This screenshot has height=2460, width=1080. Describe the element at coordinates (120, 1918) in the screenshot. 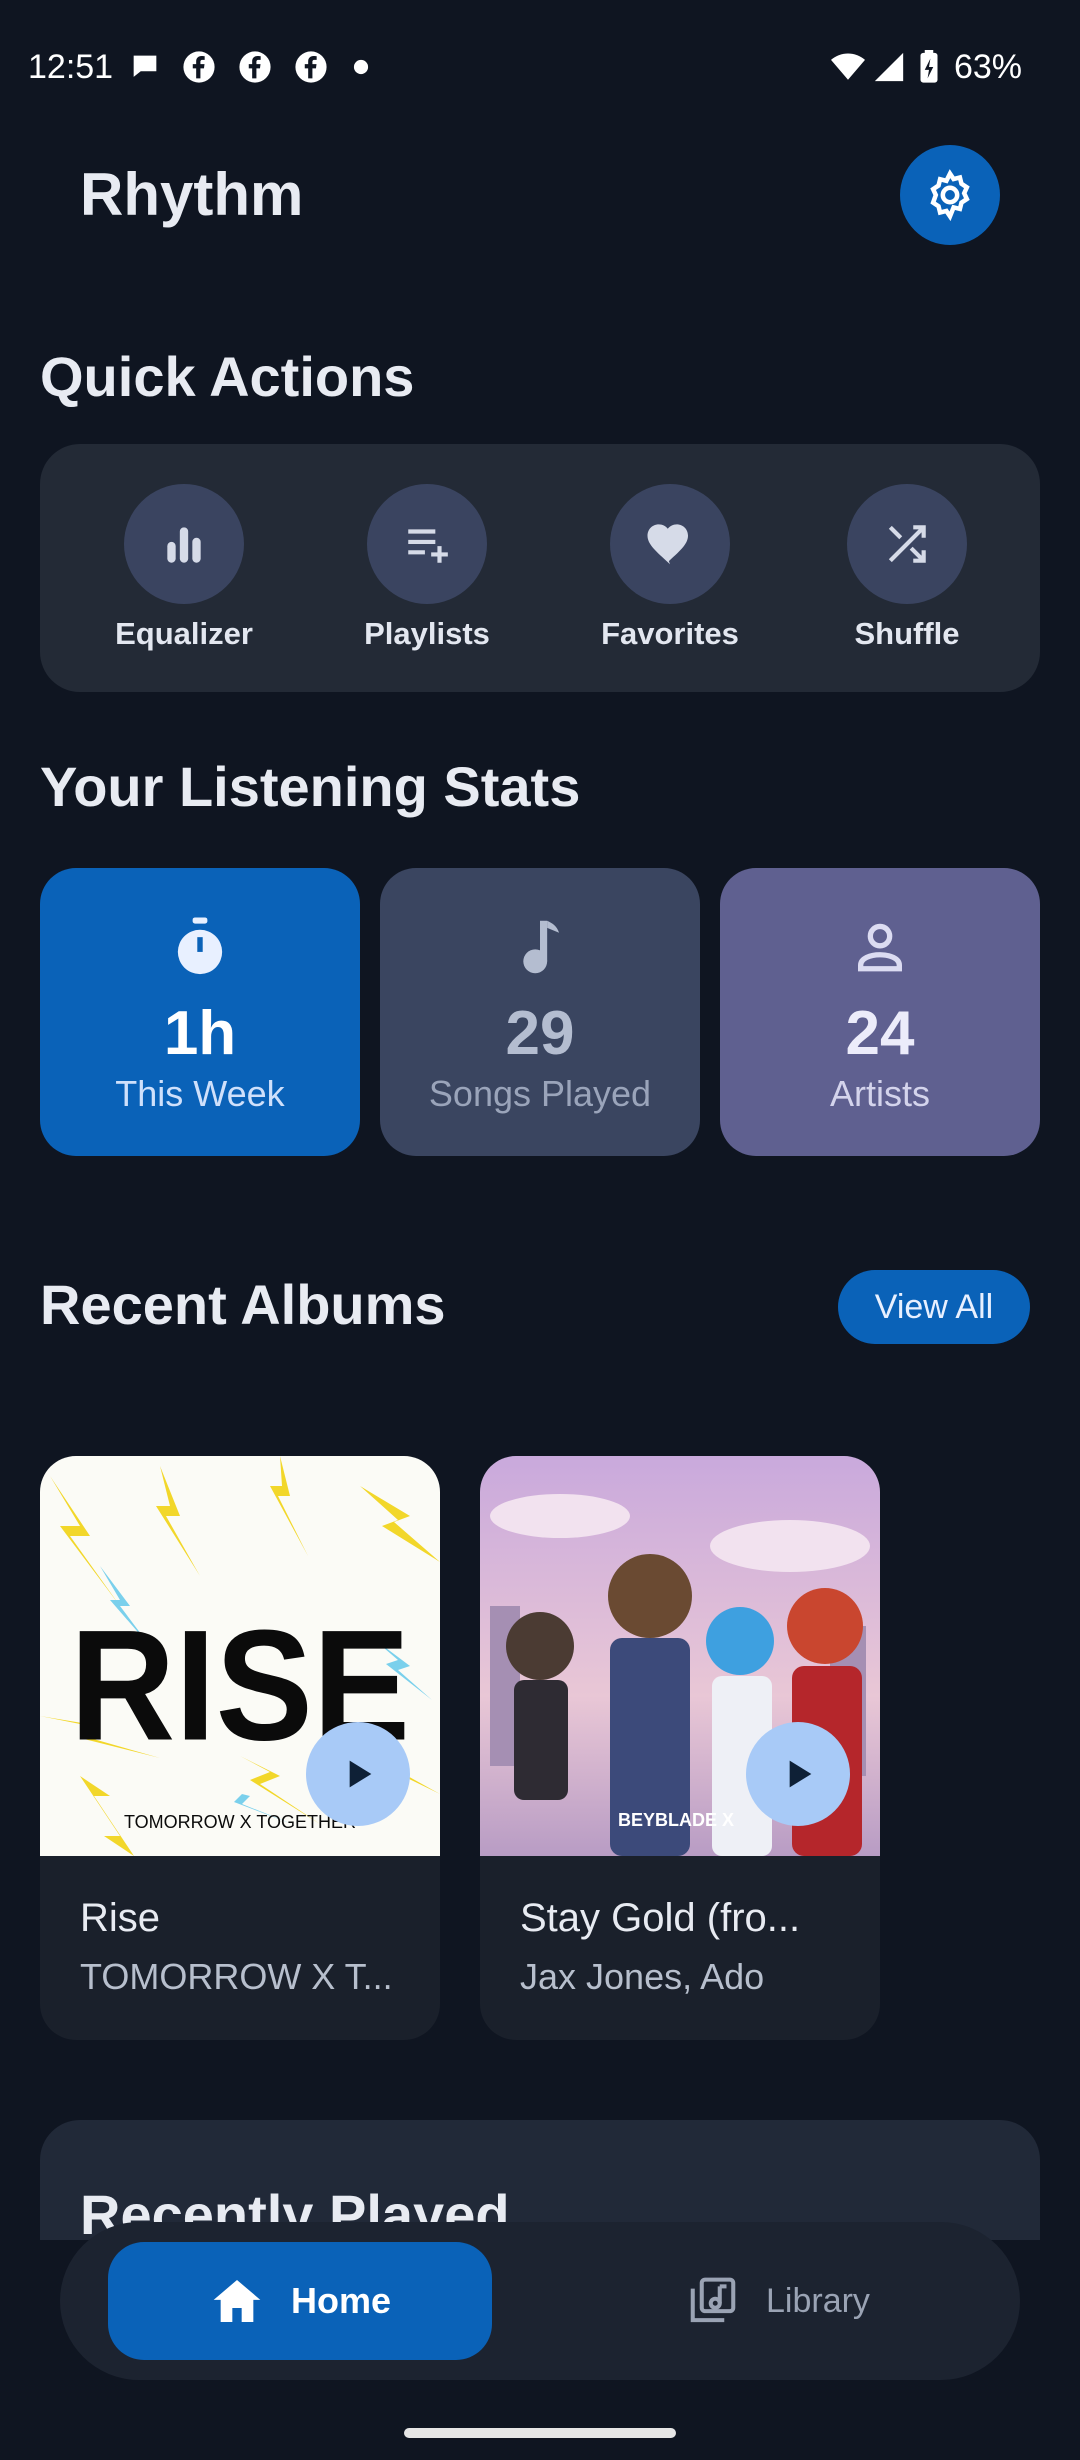

I see `album-name: Rise` at that location.